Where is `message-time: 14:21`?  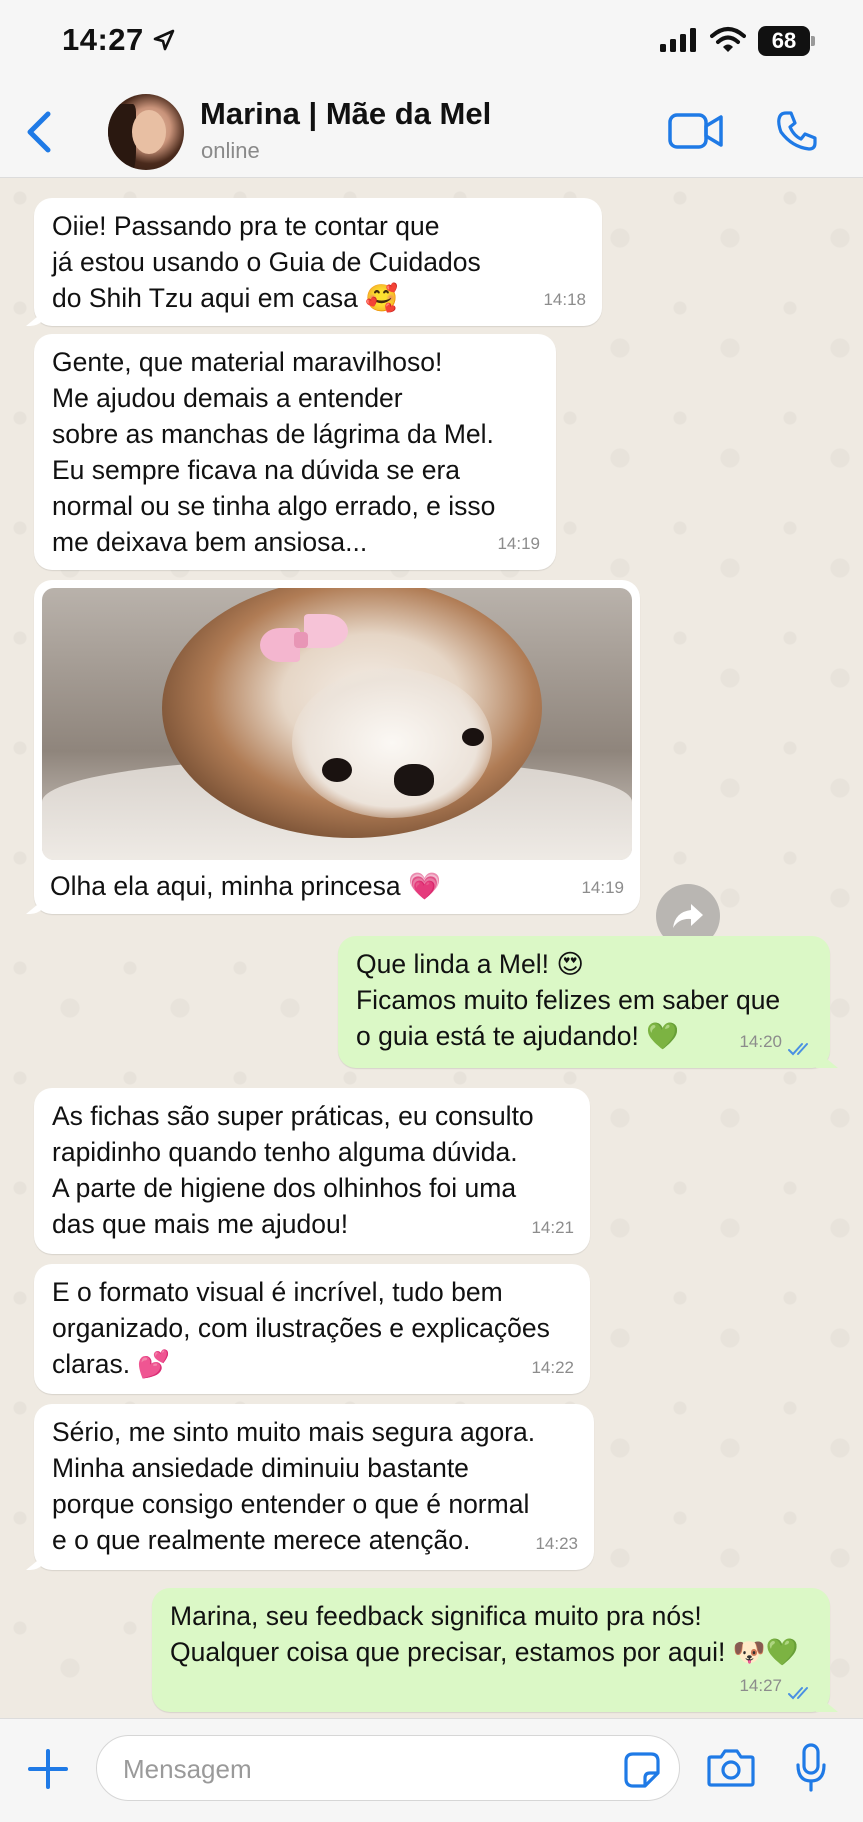
message-time: 14:21 is located at coordinates (552, 1227).